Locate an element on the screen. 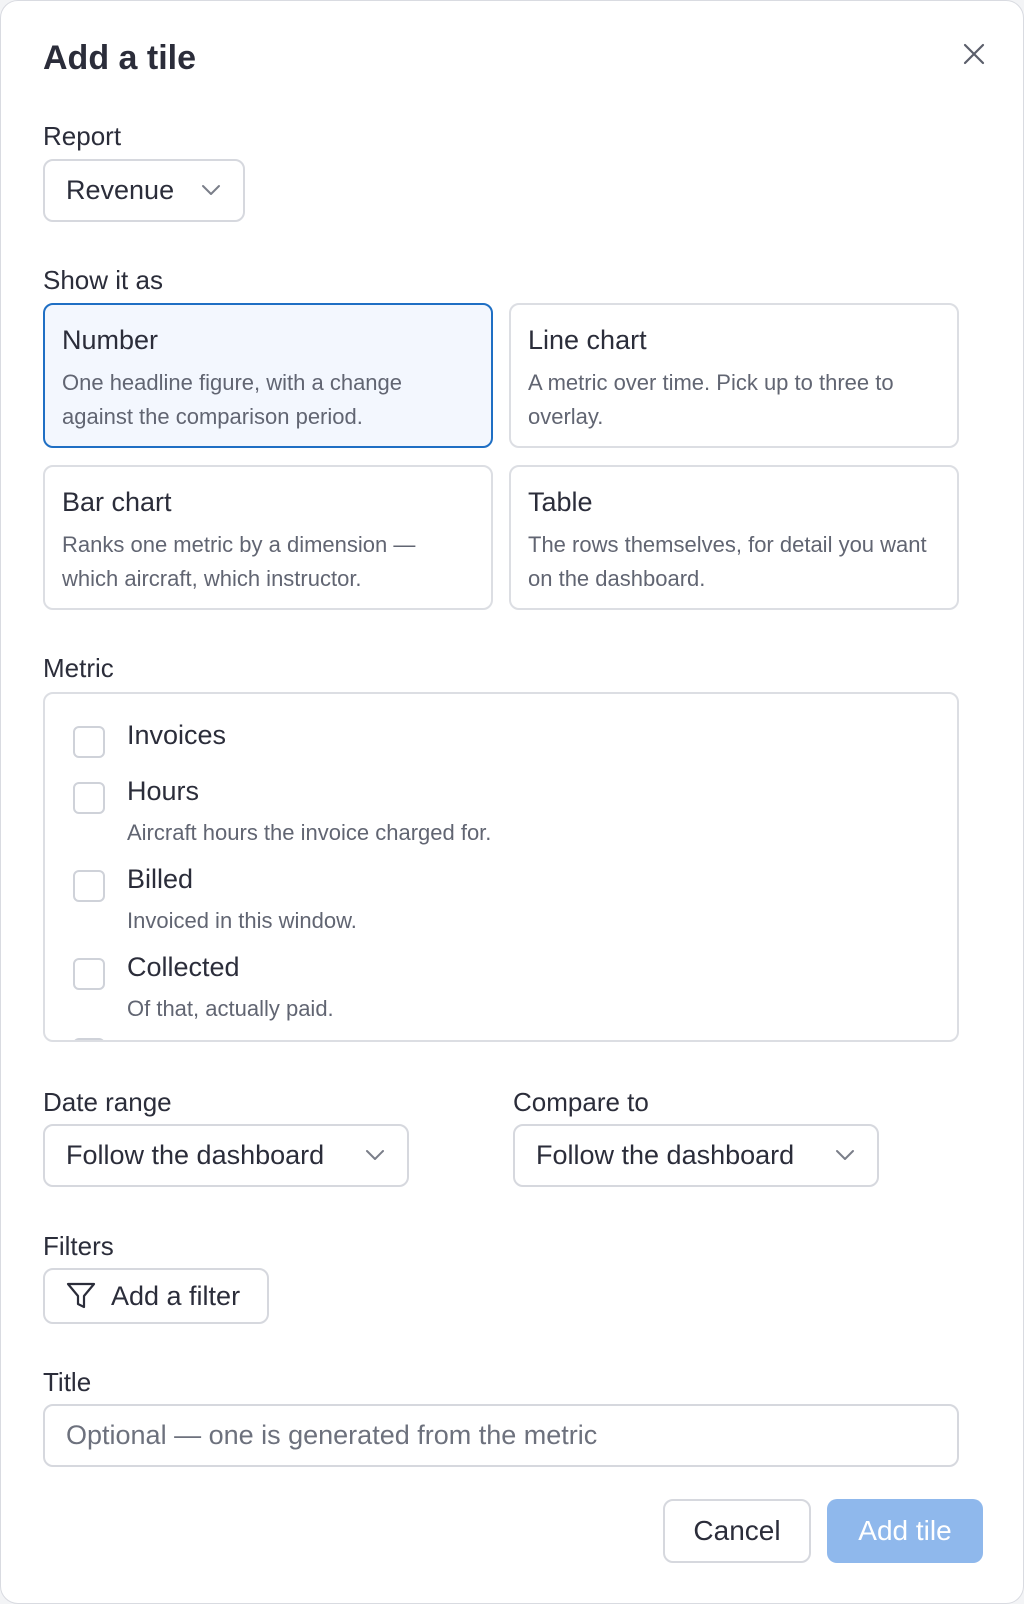  close-icon is located at coordinates (974, 54).